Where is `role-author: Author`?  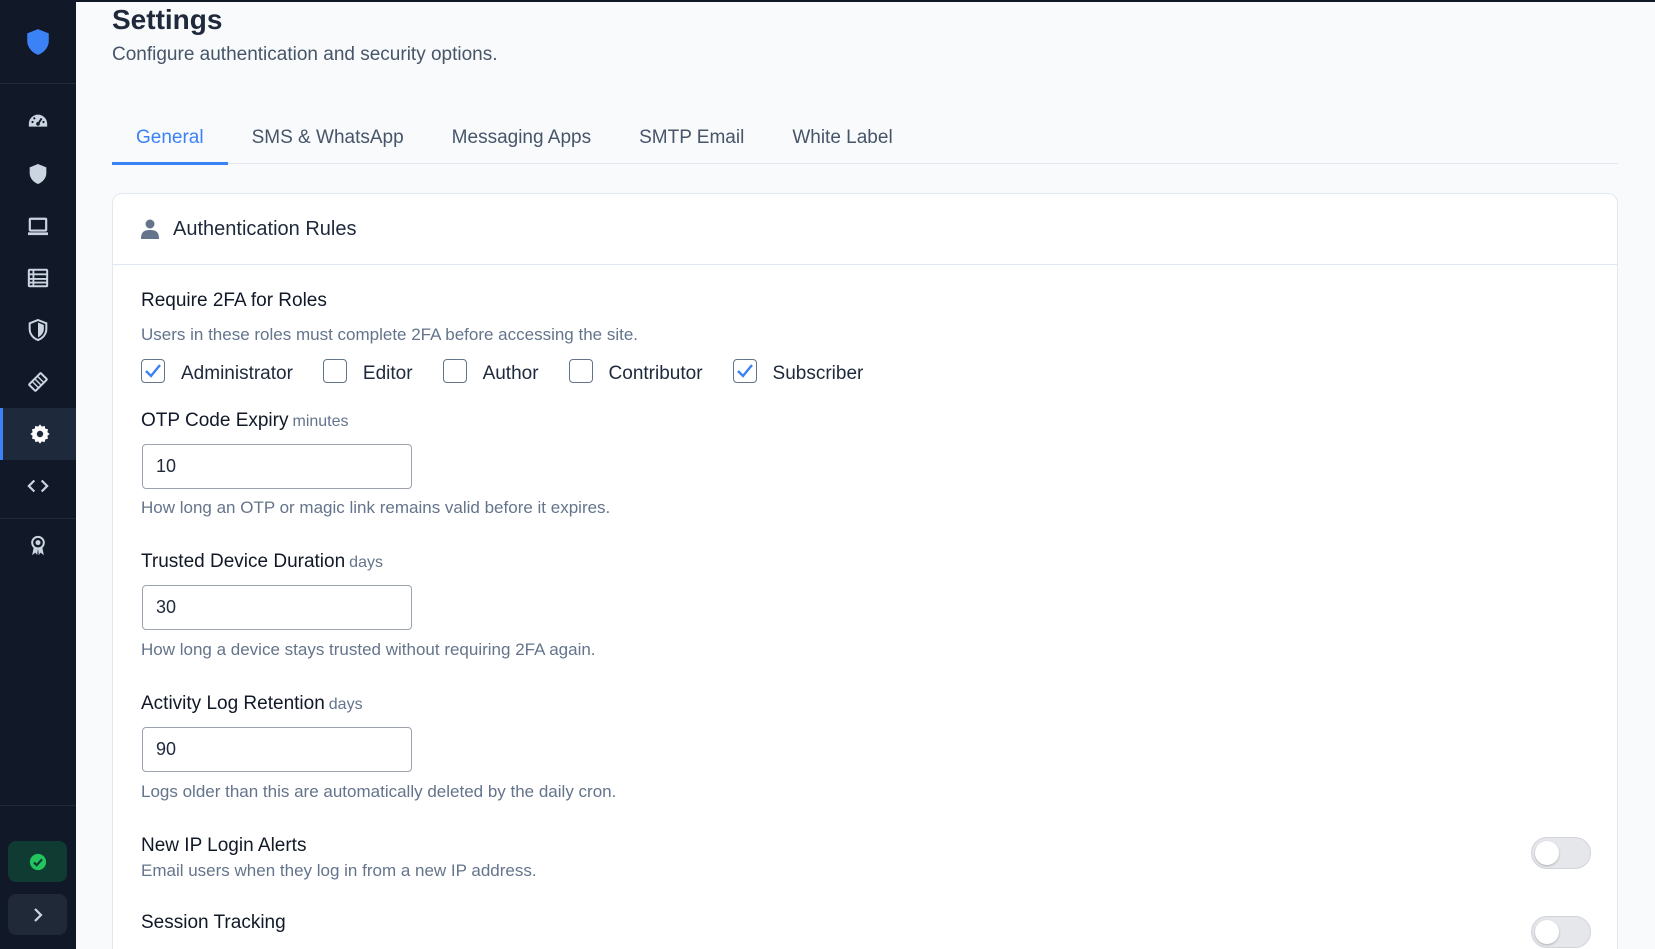
role-author: Author is located at coordinates (490, 372).